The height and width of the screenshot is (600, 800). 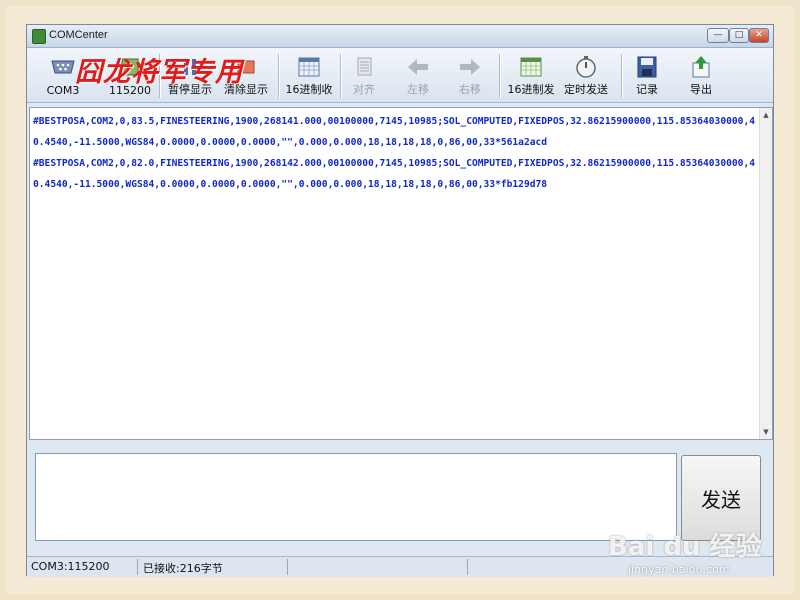 What do you see at coordinates (78, 35) in the screenshot?
I see `window-title: COMCenter` at bounding box center [78, 35].